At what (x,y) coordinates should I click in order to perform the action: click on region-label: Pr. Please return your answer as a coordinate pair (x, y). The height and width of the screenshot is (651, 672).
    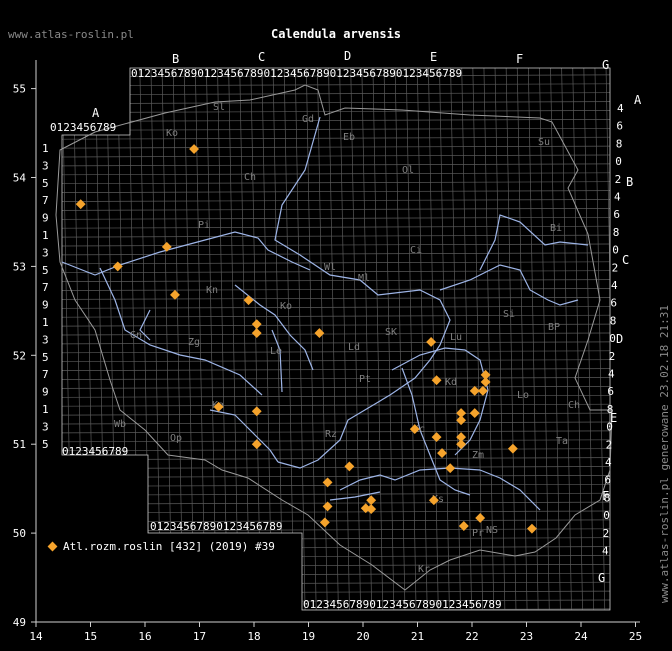
    Looking at the image, I should click on (478, 533).